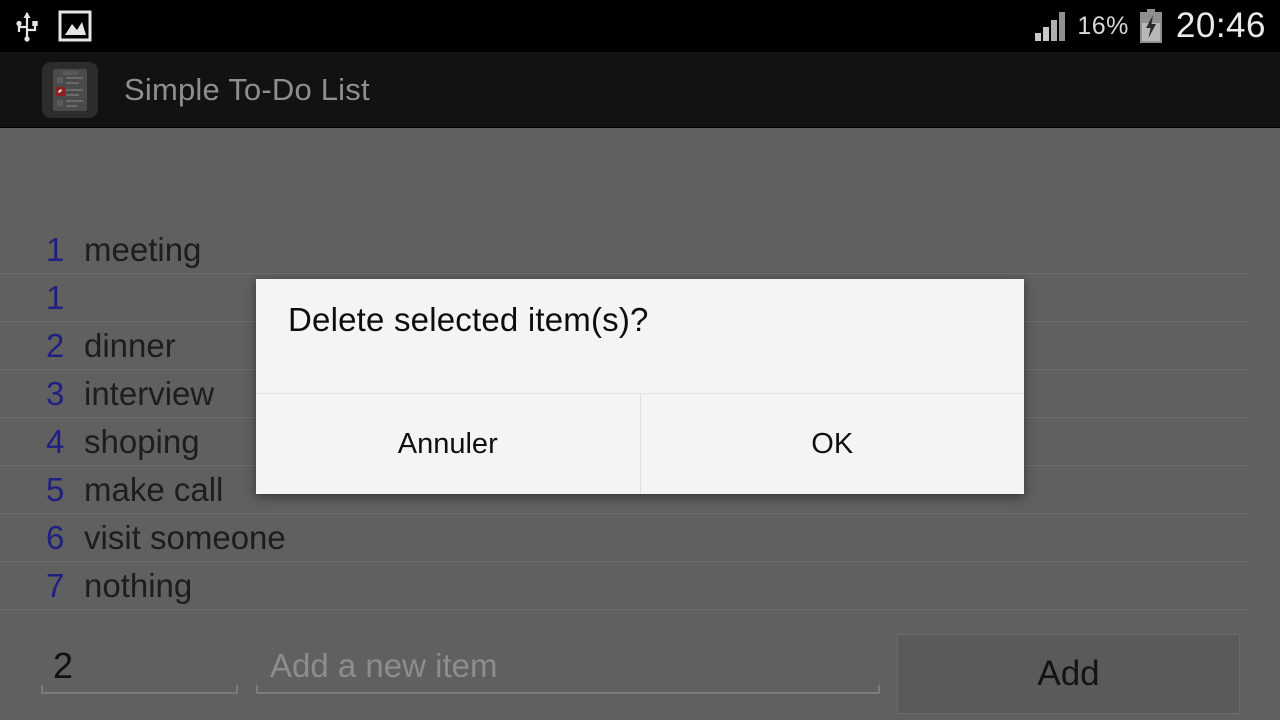 The height and width of the screenshot is (720, 1280). What do you see at coordinates (640, 250) in the screenshot?
I see `list-item: 1 meeting` at bounding box center [640, 250].